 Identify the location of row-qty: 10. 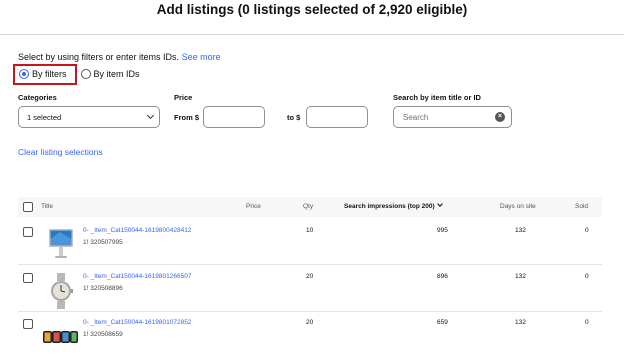
(310, 230).